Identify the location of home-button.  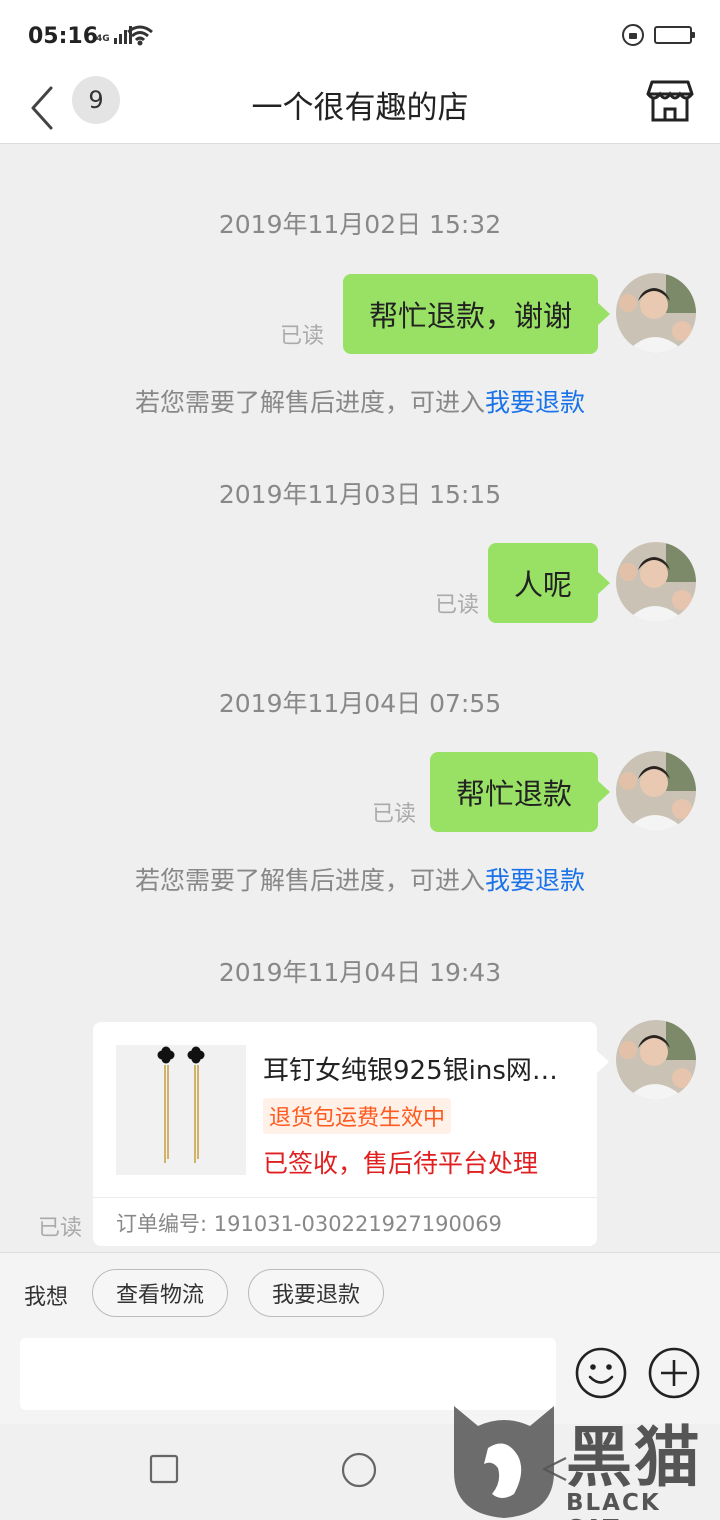
(359, 1470).